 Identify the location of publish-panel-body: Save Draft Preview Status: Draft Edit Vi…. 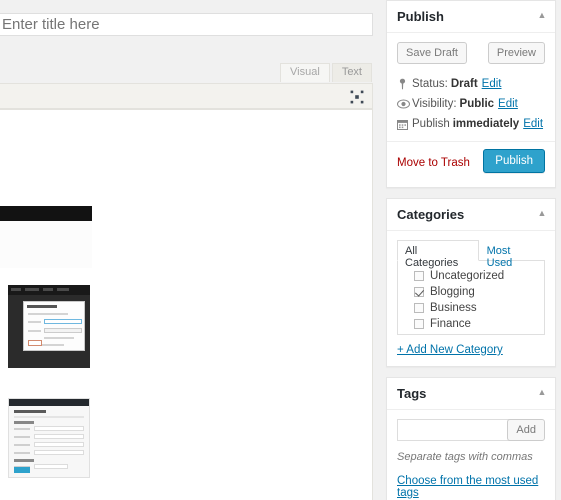
(471, 110).